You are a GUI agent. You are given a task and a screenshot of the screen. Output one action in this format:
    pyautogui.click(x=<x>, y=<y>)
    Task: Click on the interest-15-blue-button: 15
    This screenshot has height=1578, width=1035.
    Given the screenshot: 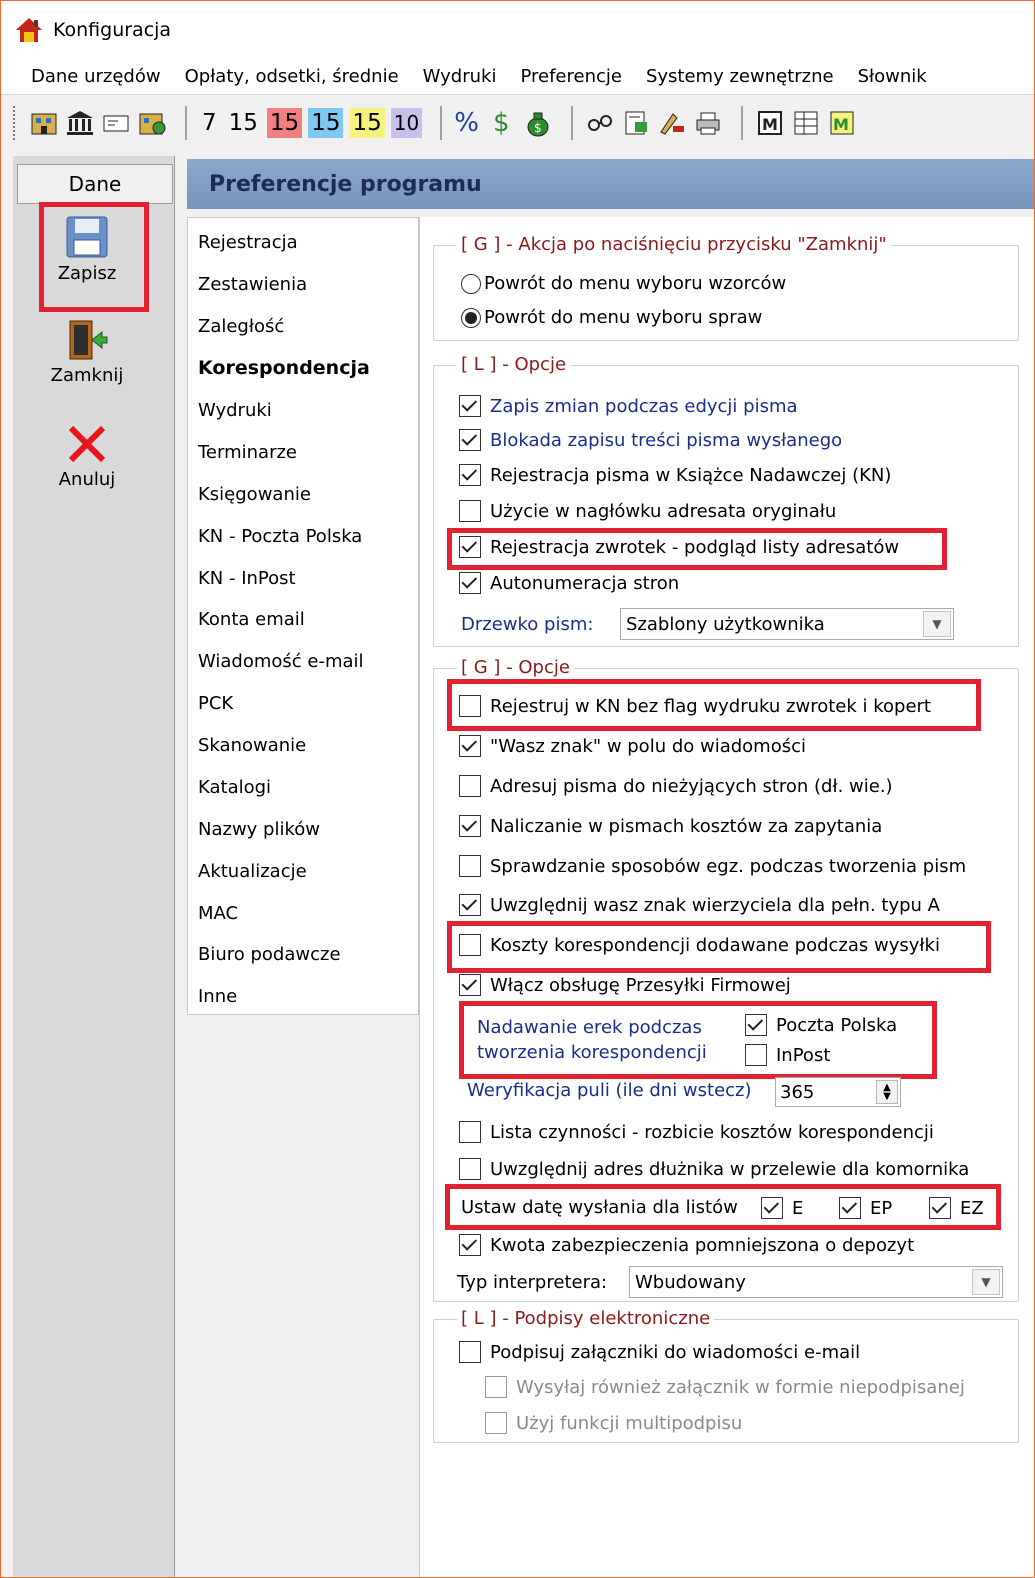 What is the action you would take?
    pyautogui.click(x=326, y=123)
    